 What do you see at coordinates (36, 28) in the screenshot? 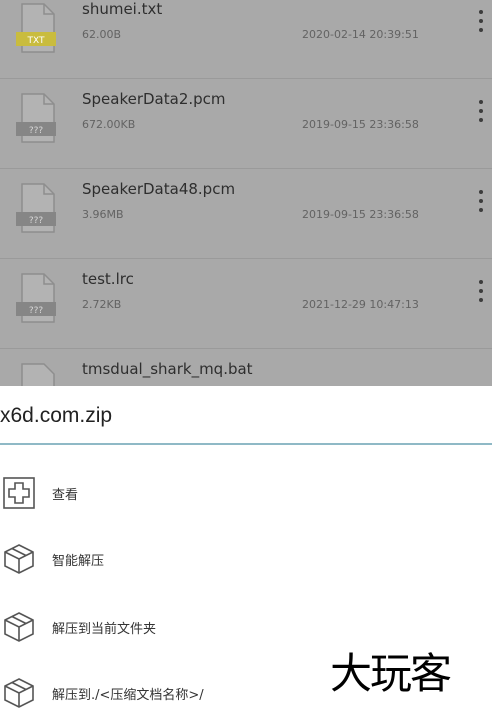
I see `txt-file-icon: TXT` at bounding box center [36, 28].